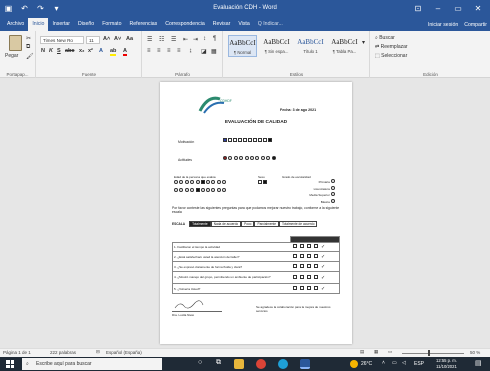  Describe the element at coordinates (93, 40) in the screenshot. I see `font-size-select: 11` at that location.